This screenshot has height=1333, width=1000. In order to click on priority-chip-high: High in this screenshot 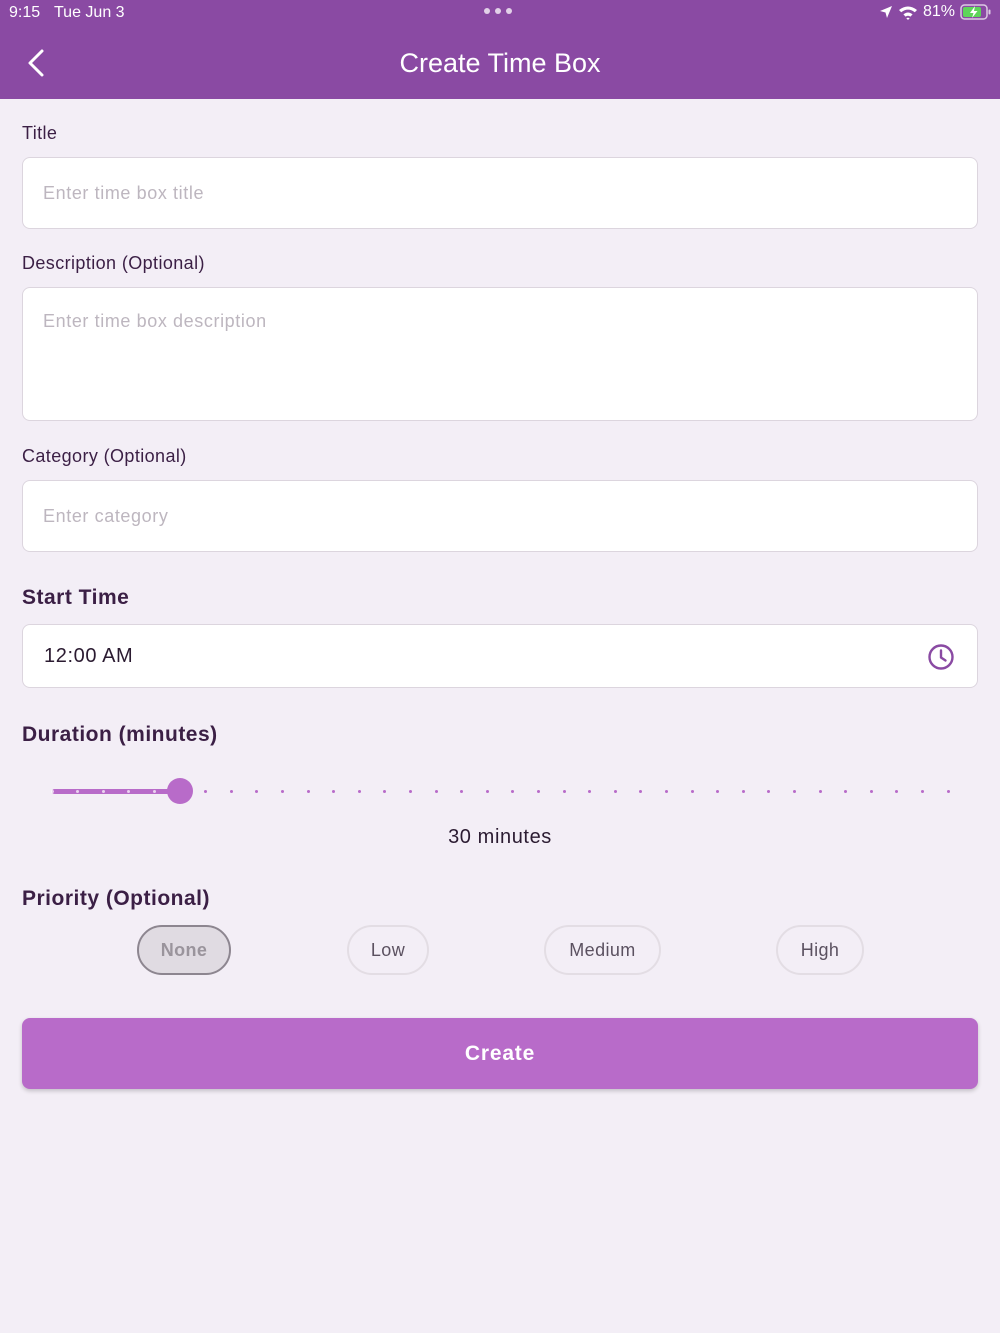, I will do `click(820, 950)`.